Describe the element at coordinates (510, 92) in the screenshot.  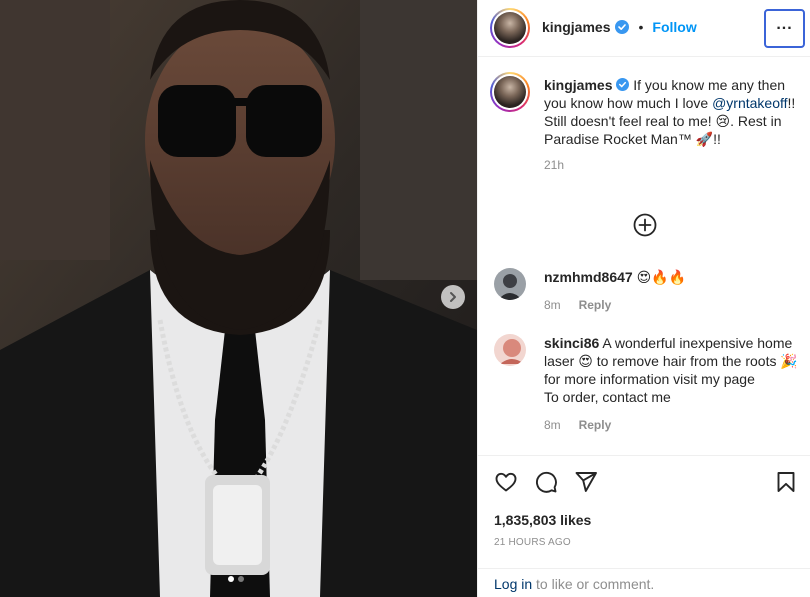
I see `caption-avatar` at that location.